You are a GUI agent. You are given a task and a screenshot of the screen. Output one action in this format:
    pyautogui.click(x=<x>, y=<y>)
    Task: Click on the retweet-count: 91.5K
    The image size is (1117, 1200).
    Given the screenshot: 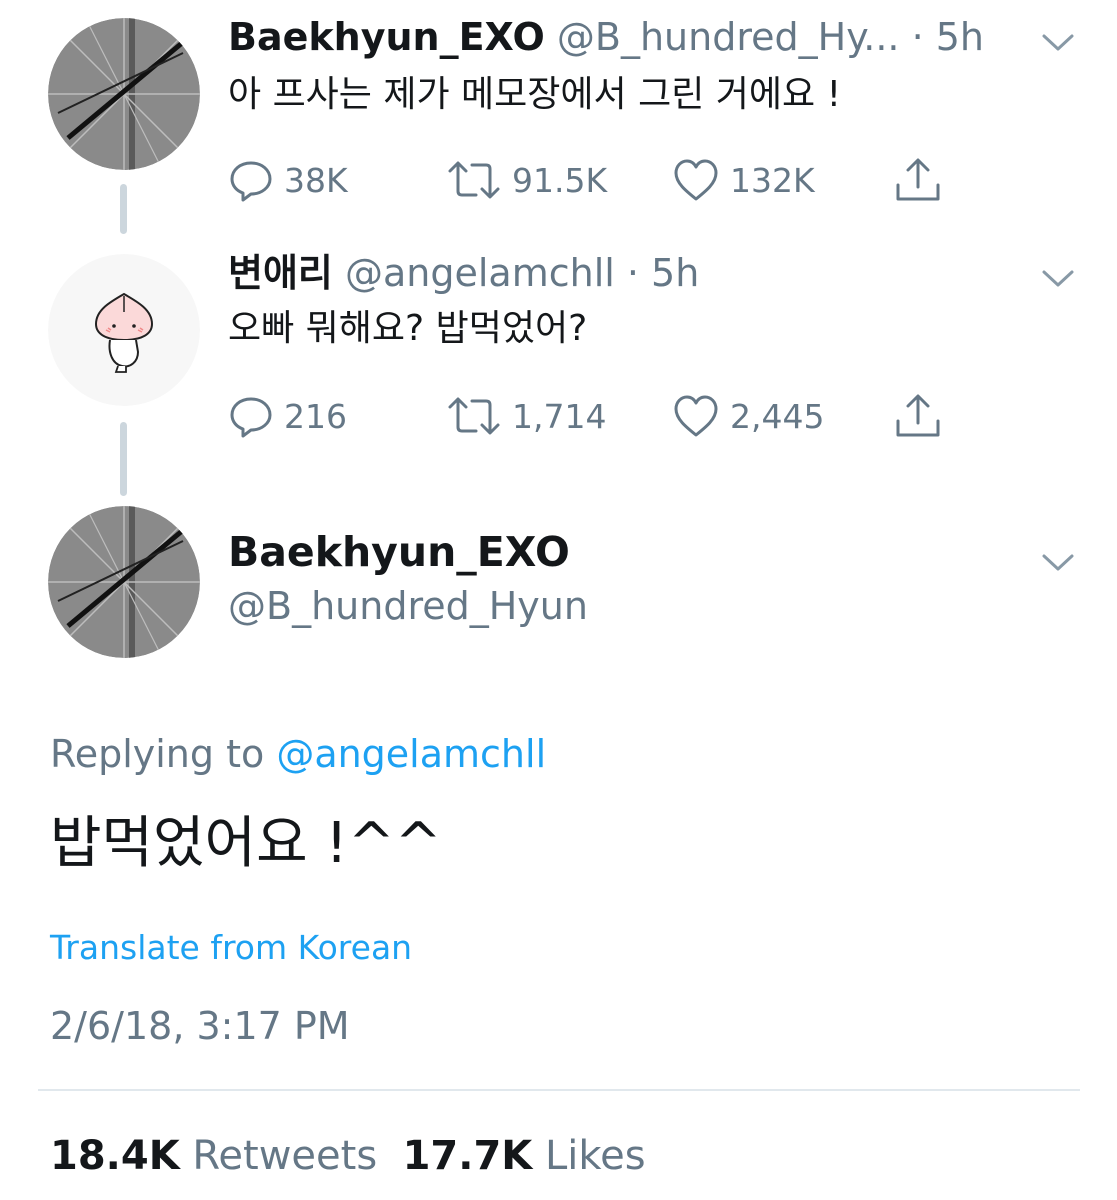 What is the action you would take?
    pyautogui.click(x=560, y=180)
    